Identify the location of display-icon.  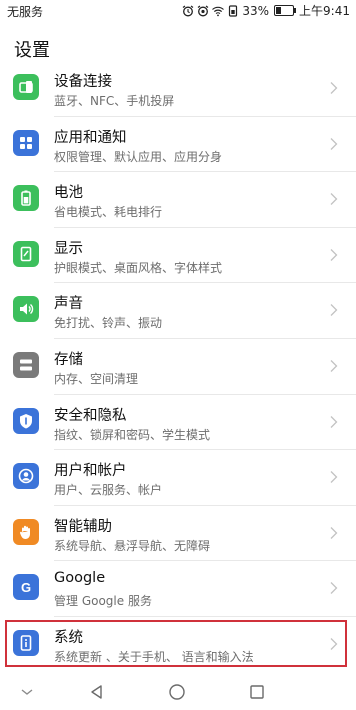
(26, 253).